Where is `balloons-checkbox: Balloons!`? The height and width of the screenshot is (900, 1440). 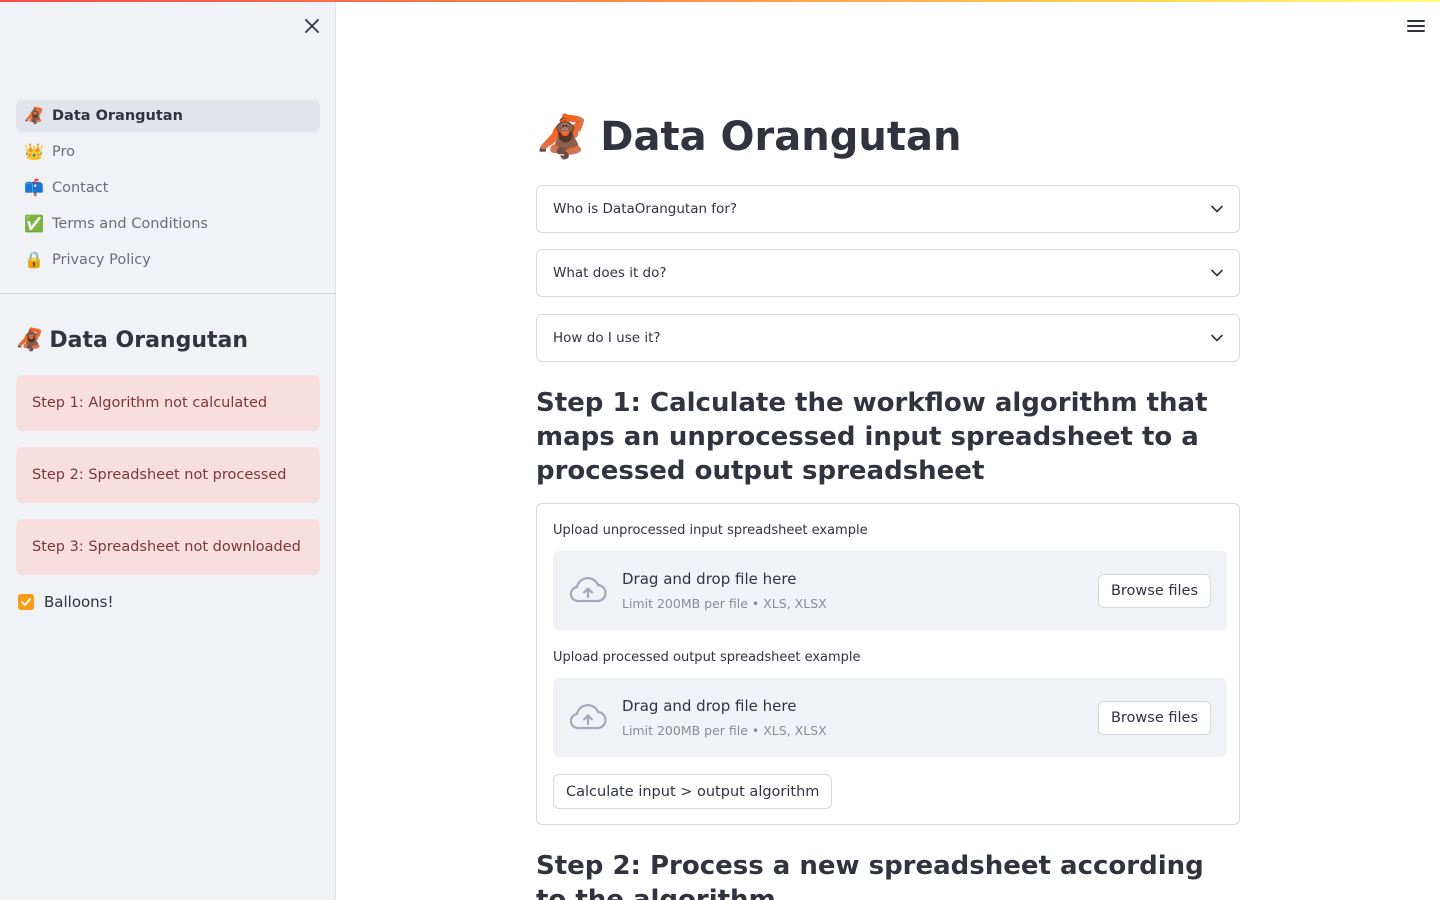
balloons-checkbox: Balloons! is located at coordinates (66, 602).